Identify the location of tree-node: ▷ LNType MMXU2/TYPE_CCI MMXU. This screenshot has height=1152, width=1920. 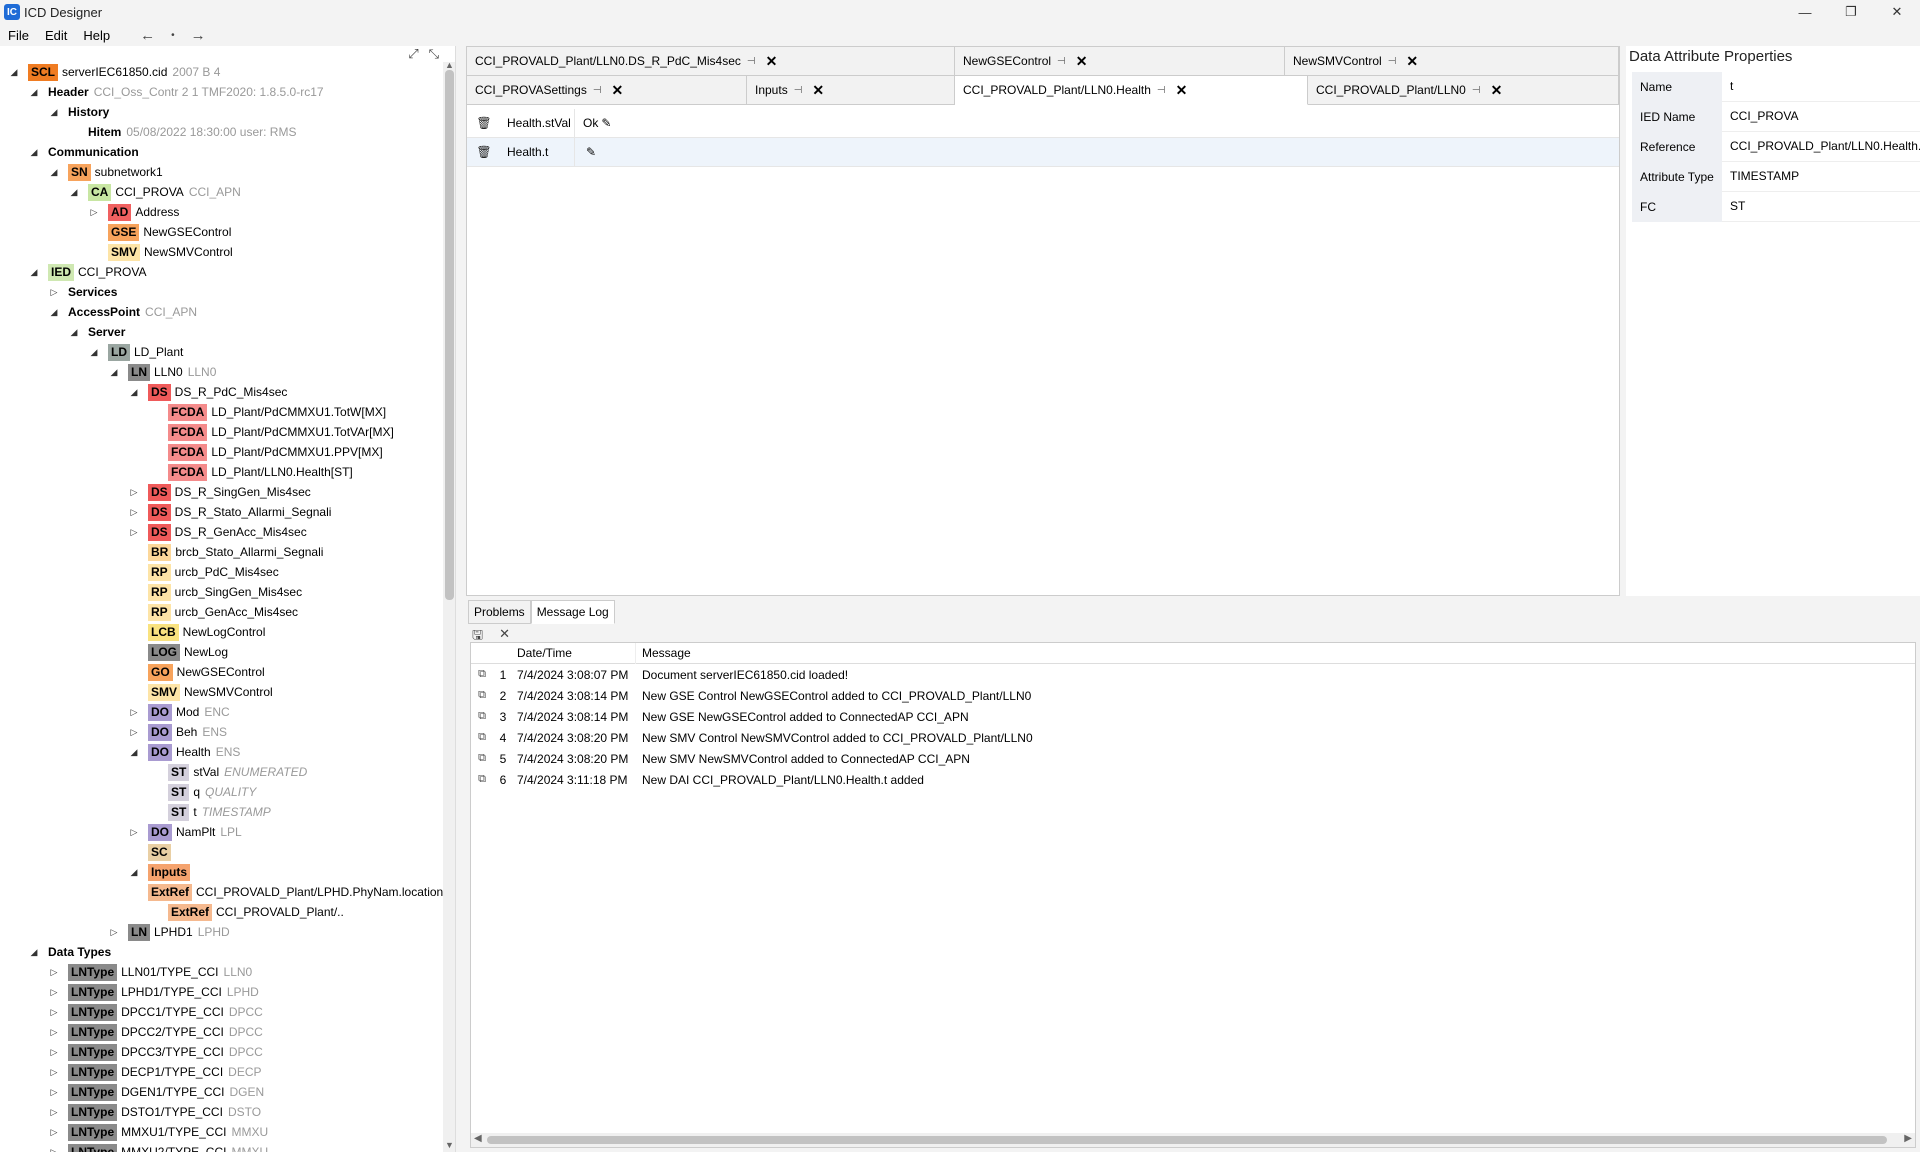
(220, 1147).